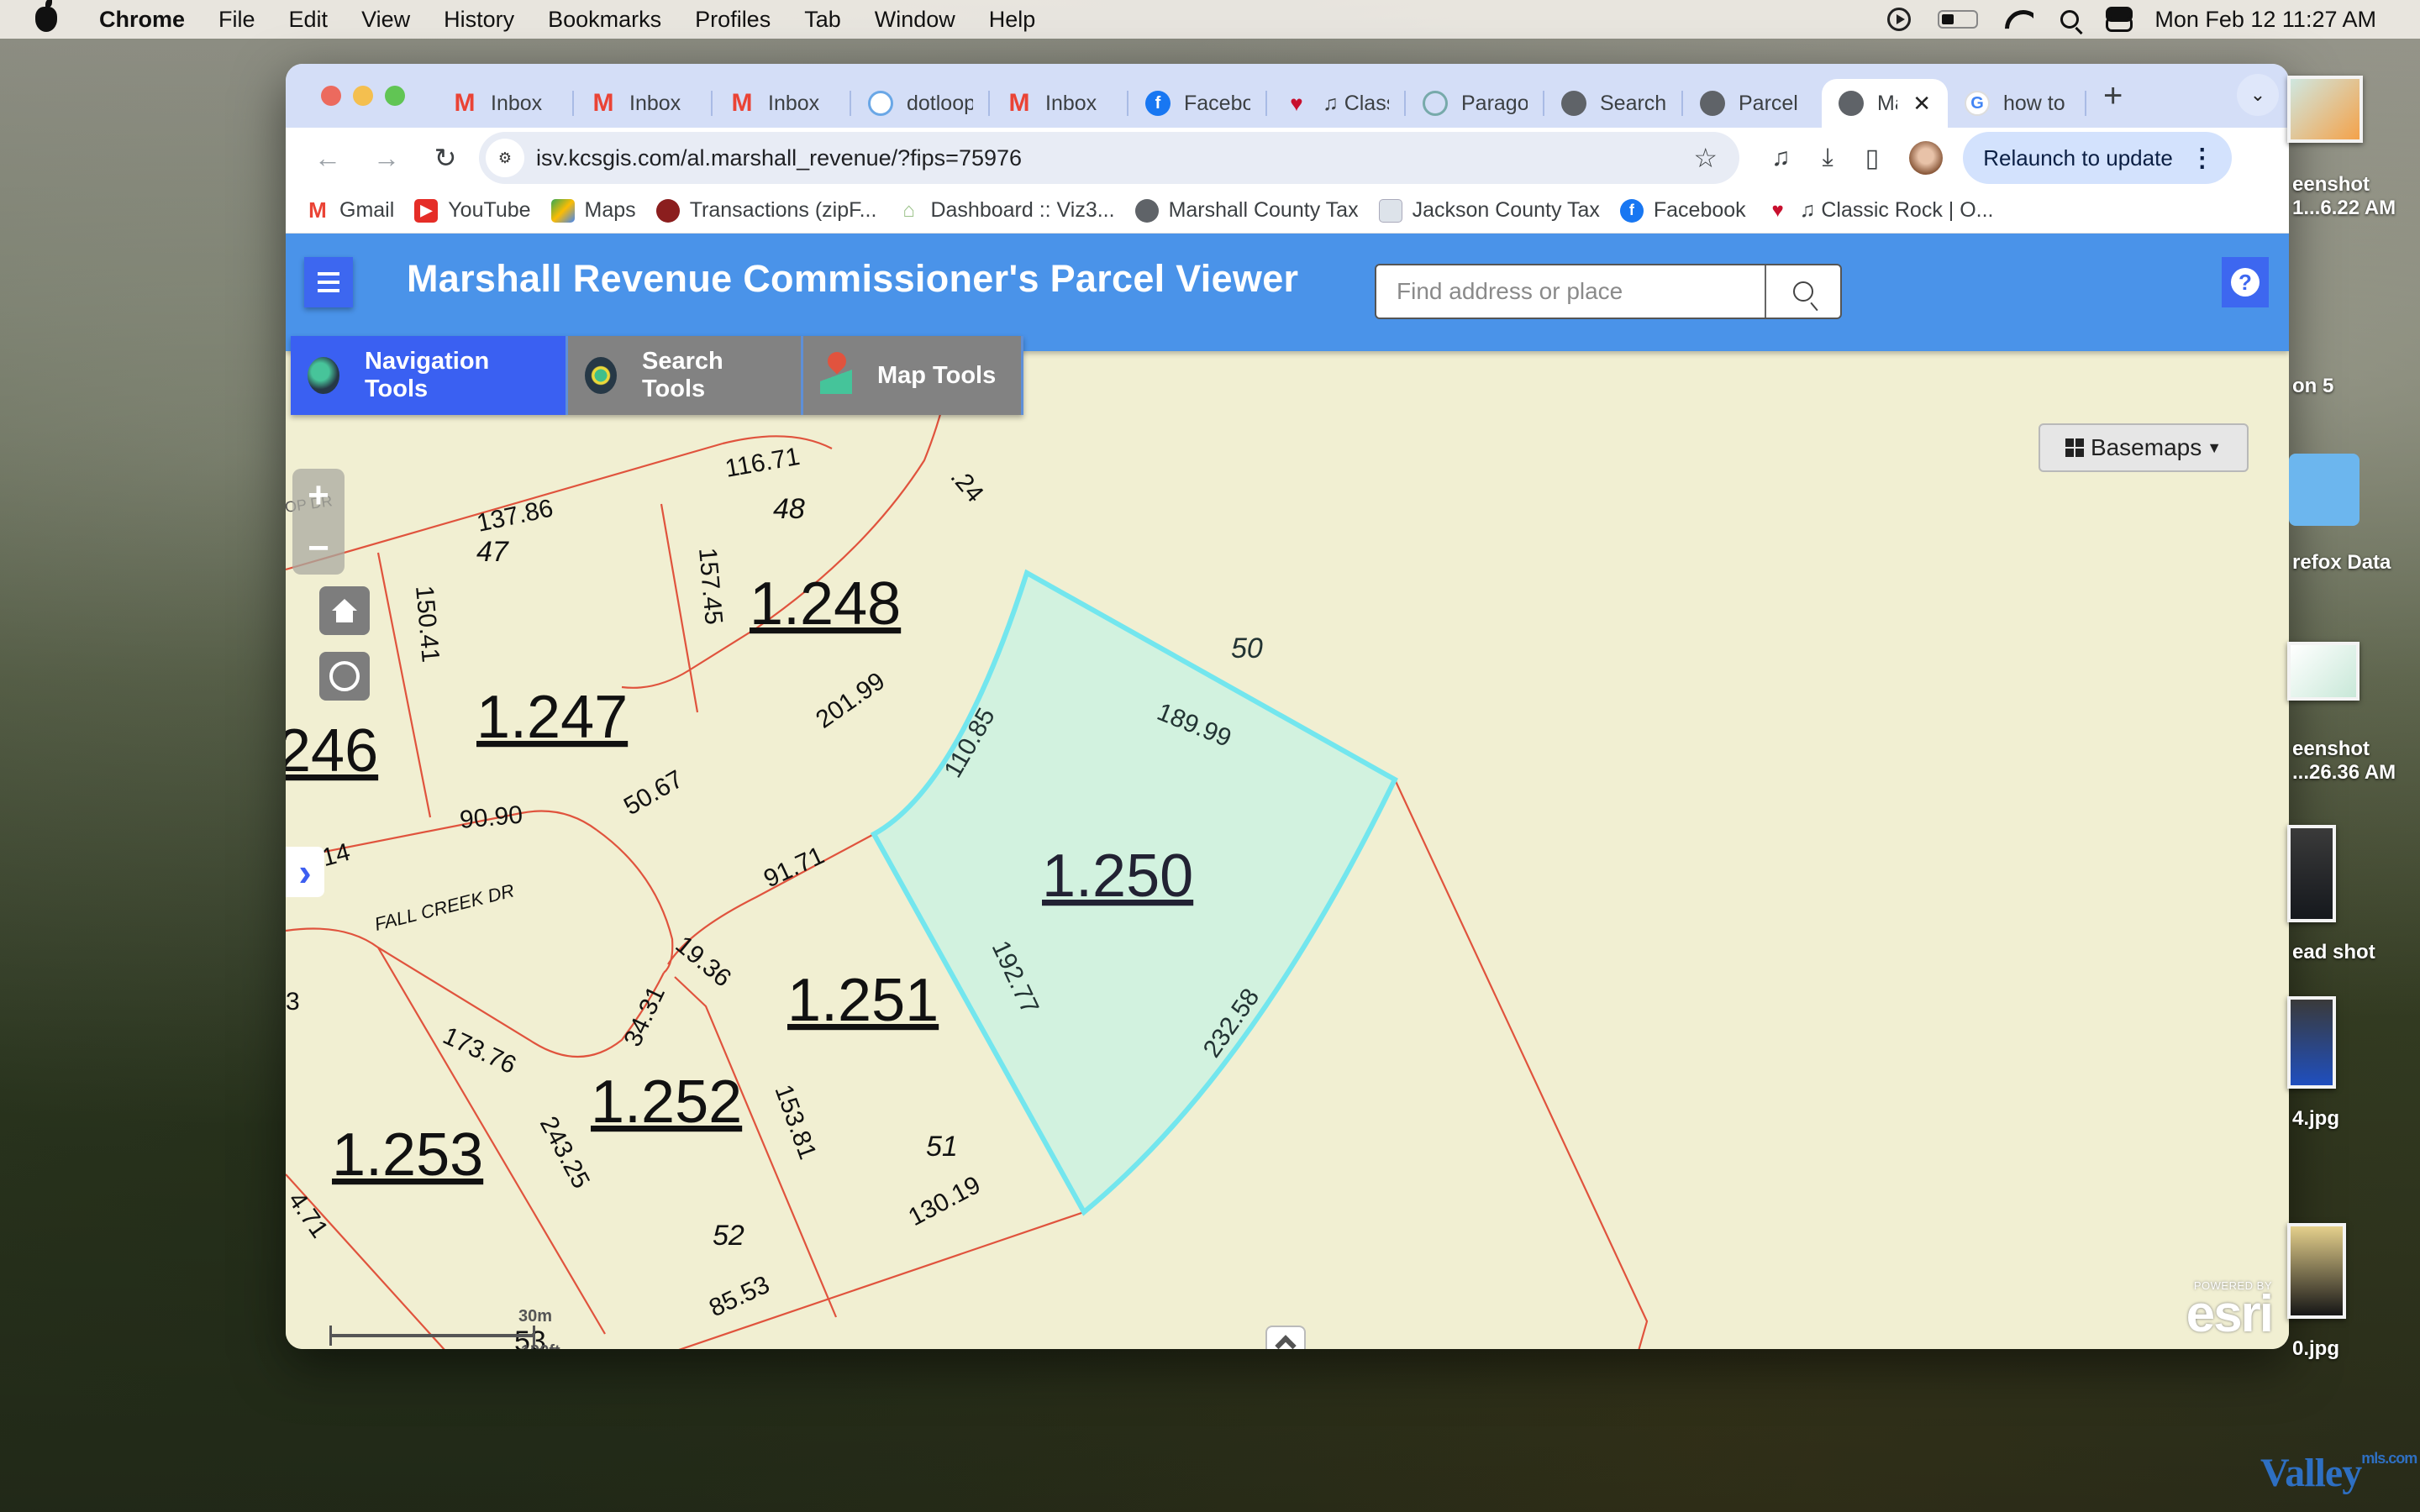 The height and width of the screenshot is (1512, 2420). Describe the element at coordinates (2019, 19) in the screenshot. I see `wifi-icon` at that location.